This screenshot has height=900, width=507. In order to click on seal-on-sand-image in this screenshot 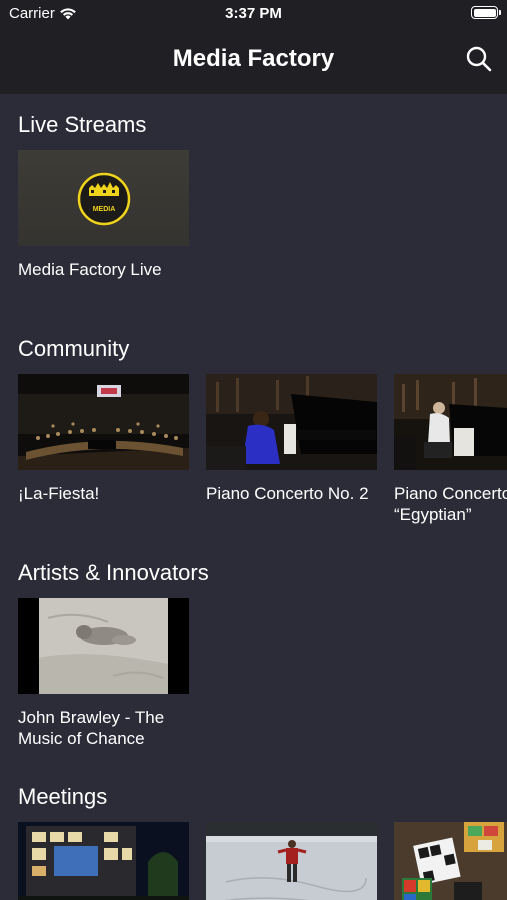, I will do `click(103, 646)`.